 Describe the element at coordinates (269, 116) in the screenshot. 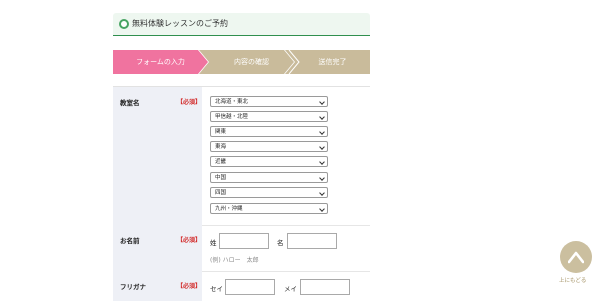

I see `region-select-koshinetsu-hokuriku: 甲信越・北陸` at that location.